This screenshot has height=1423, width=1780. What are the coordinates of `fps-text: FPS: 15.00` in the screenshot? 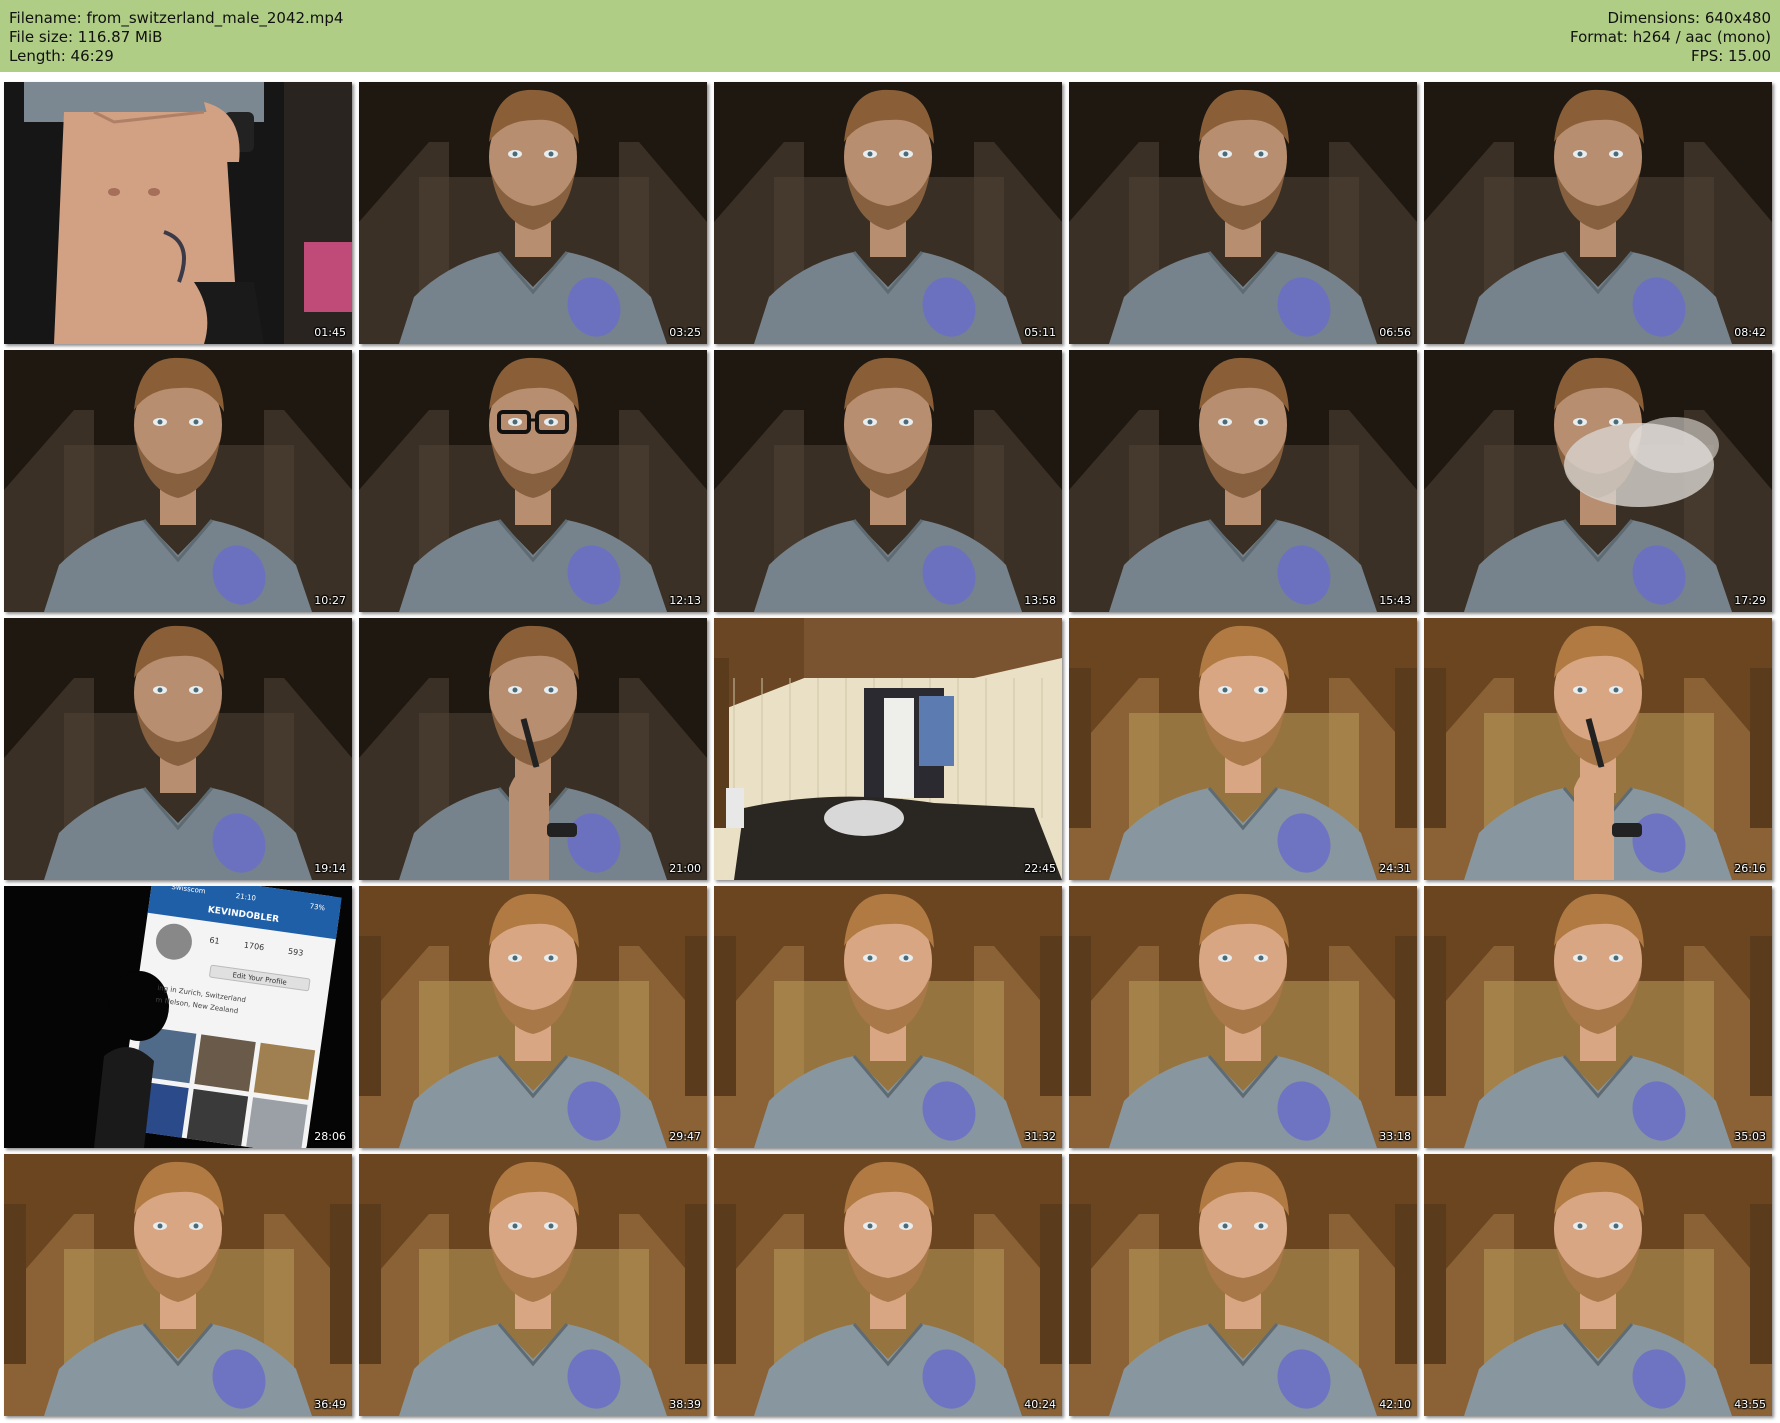 It's located at (1731, 56).